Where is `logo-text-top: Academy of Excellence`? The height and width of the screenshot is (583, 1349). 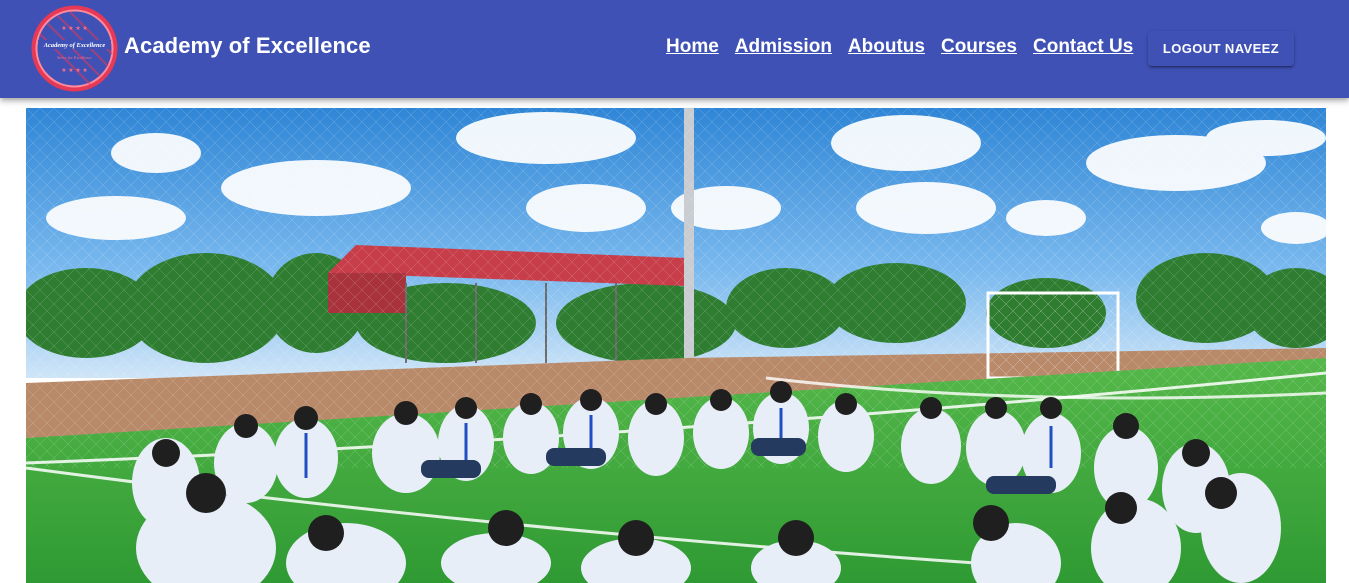
logo-text-top: Academy of Excellence is located at coordinates (74, 45).